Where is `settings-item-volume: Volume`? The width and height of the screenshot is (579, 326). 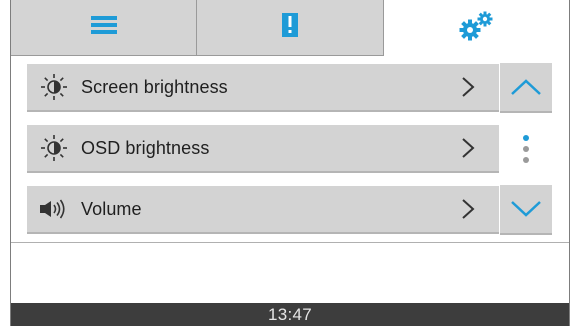 settings-item-volume: Volume is located at coordinates (263, 210).